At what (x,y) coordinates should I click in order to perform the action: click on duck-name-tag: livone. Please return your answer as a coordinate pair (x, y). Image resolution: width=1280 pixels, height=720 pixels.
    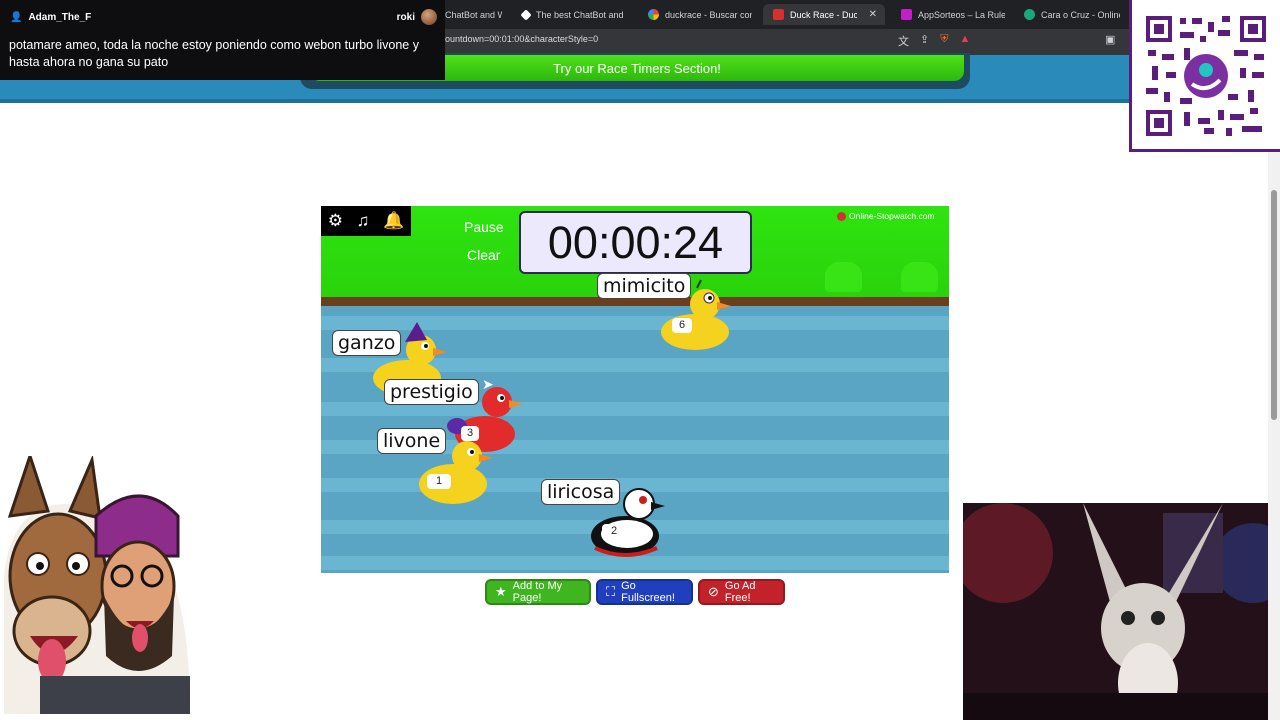
    Looking at the image, I should click on (412, 441).